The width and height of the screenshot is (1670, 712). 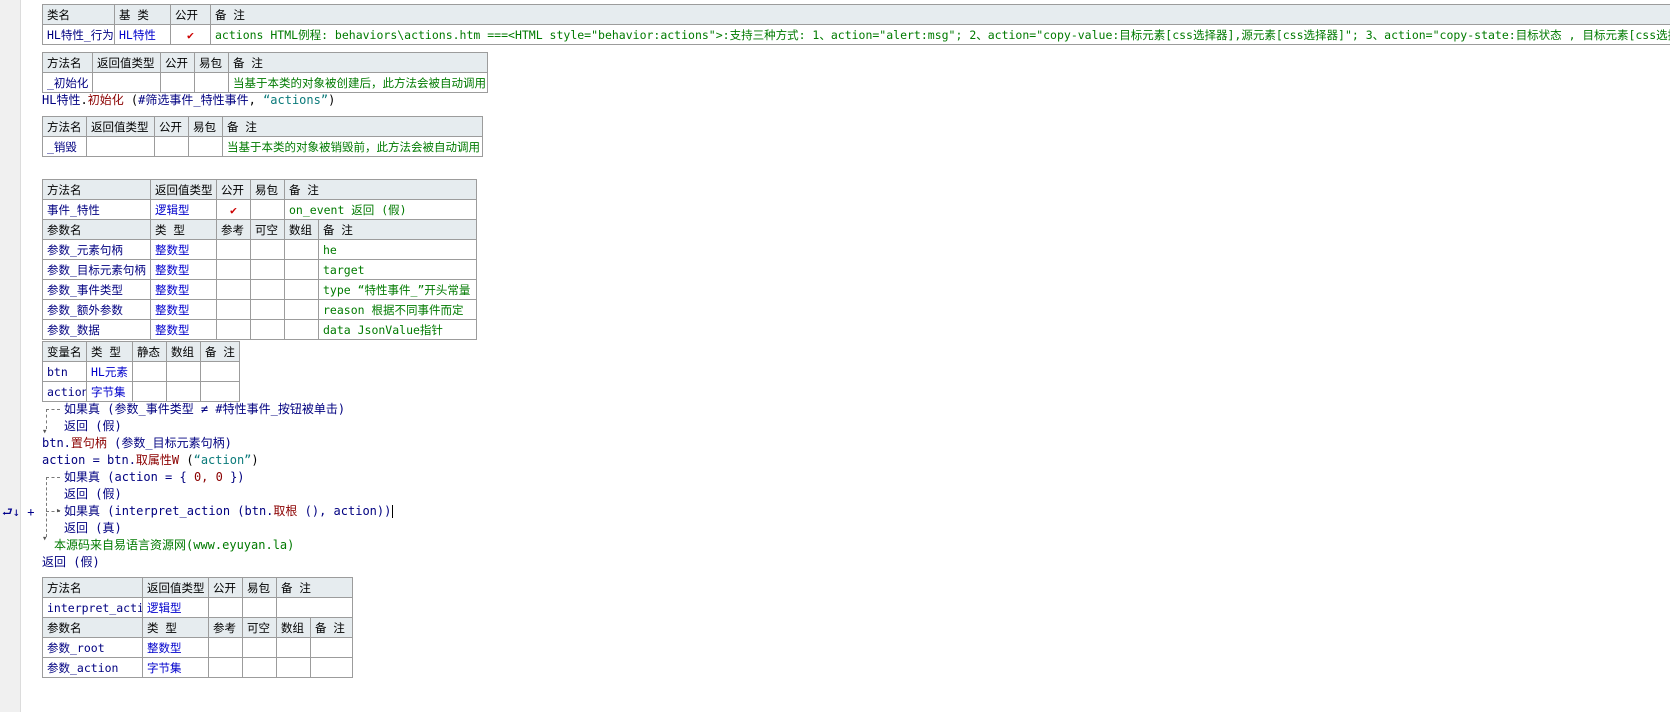 I want to click on code-line-if-empty: 如果真 (action = { 0, 0 }), so click(x=154, y=477).